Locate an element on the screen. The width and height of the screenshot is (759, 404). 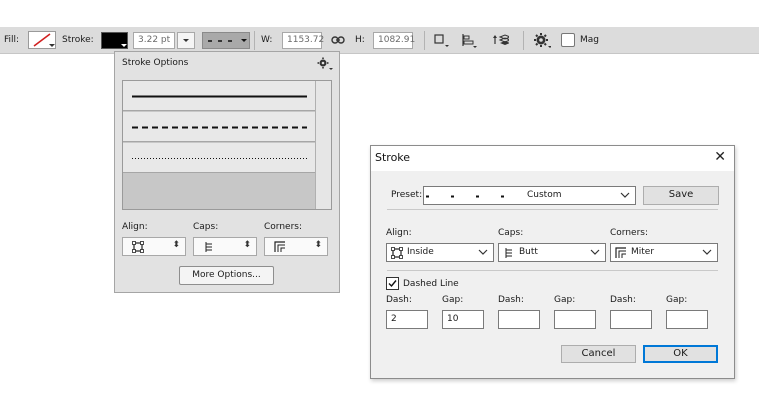
link-icon is located at coordinates (338, 40).